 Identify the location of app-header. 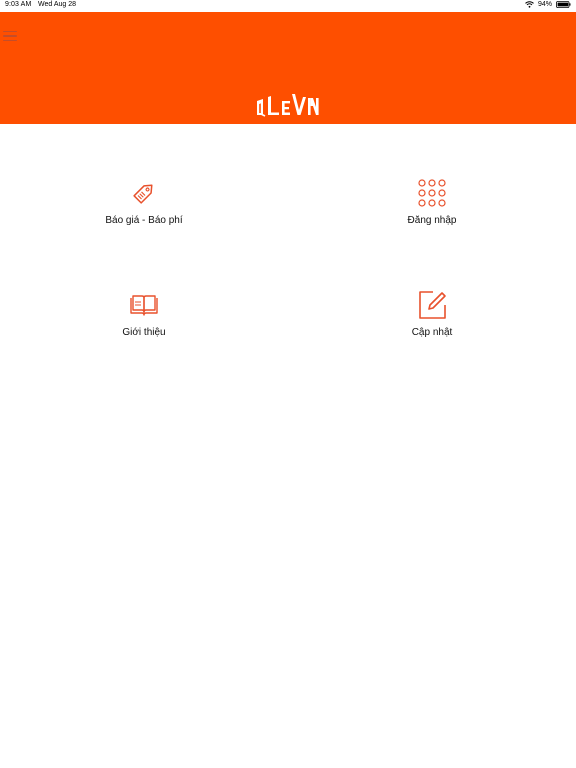
(288, 68).